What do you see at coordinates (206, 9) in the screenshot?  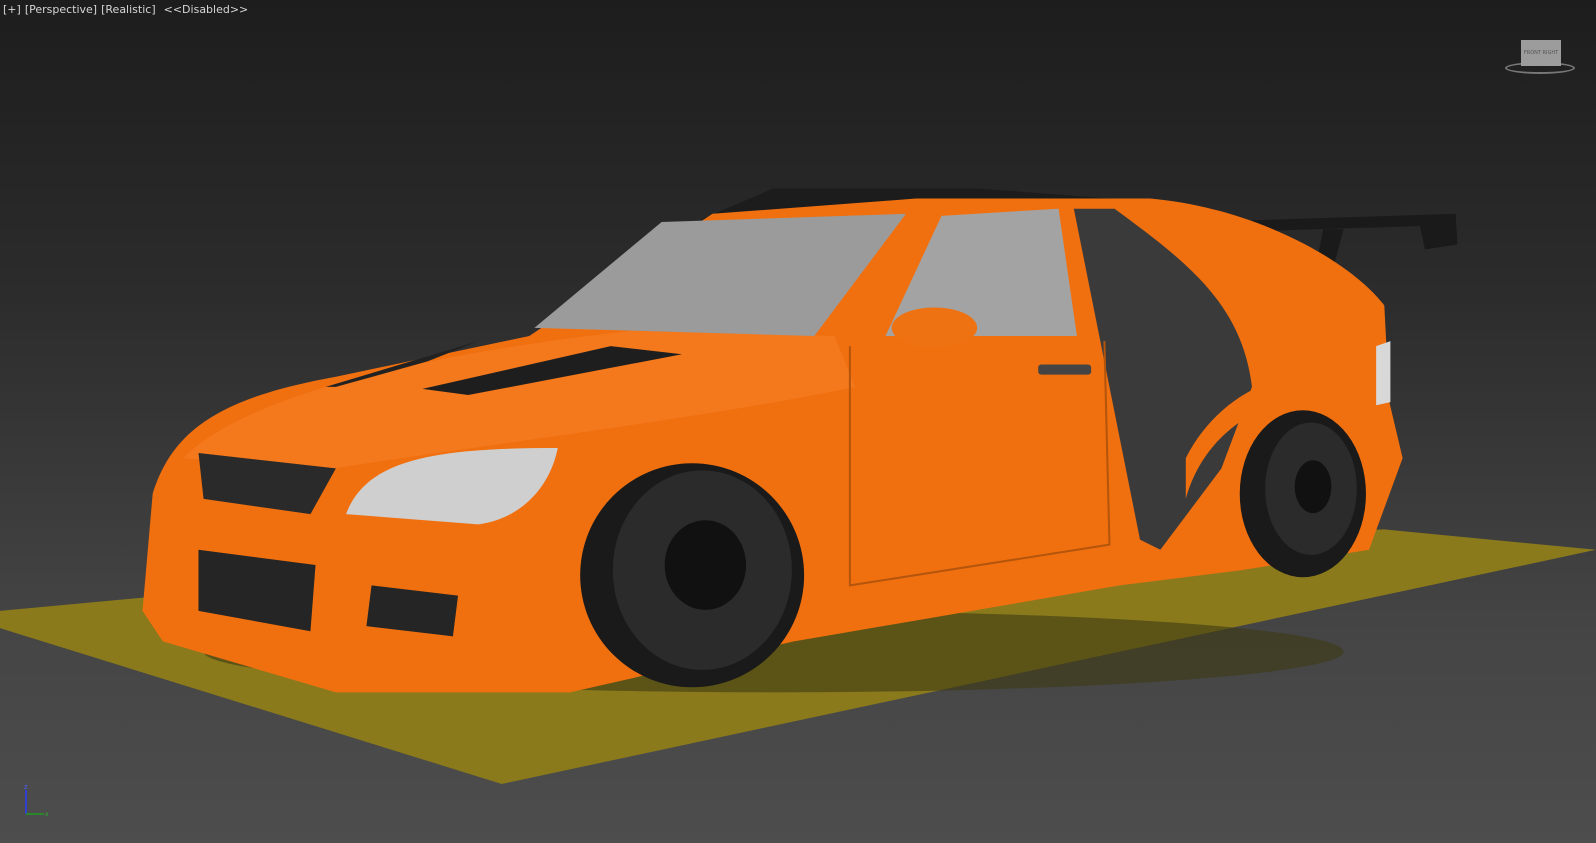 I see `viewport-status-button: <<Disabled>>` at bounding box center [206, 9].